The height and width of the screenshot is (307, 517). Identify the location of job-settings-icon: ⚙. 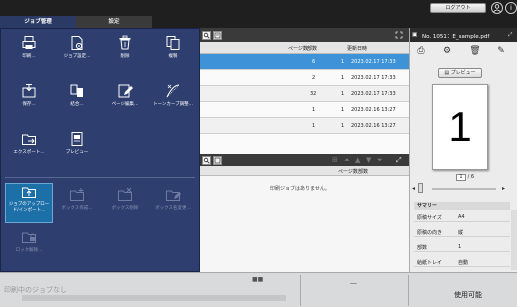
(447, 51).